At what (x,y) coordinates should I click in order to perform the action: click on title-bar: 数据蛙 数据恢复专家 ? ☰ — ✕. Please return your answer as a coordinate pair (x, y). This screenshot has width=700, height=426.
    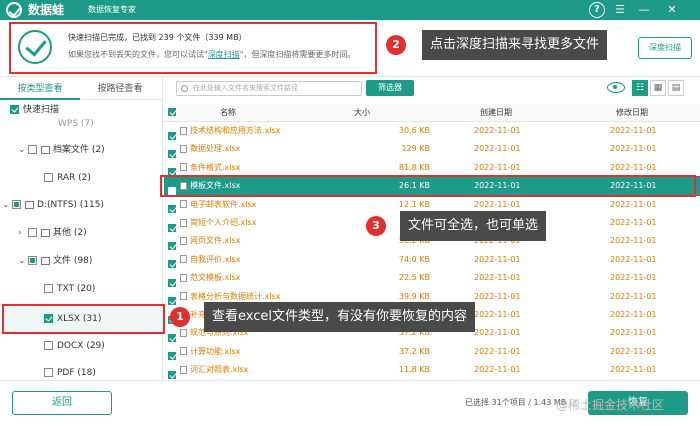
    Looking at the image, I should click on (350, 10).